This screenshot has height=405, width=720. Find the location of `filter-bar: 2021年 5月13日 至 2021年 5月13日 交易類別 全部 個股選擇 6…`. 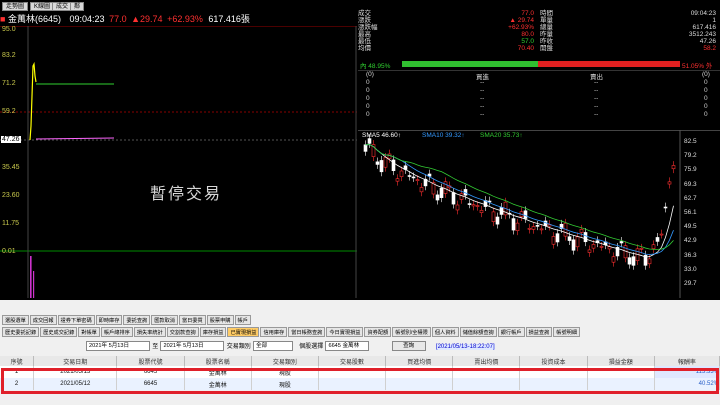

filter-bar: 2021年 5月13日 至 2021年 5月13日 交易類別 全部 個股選擇 6… is located at coordinates (360, 347).